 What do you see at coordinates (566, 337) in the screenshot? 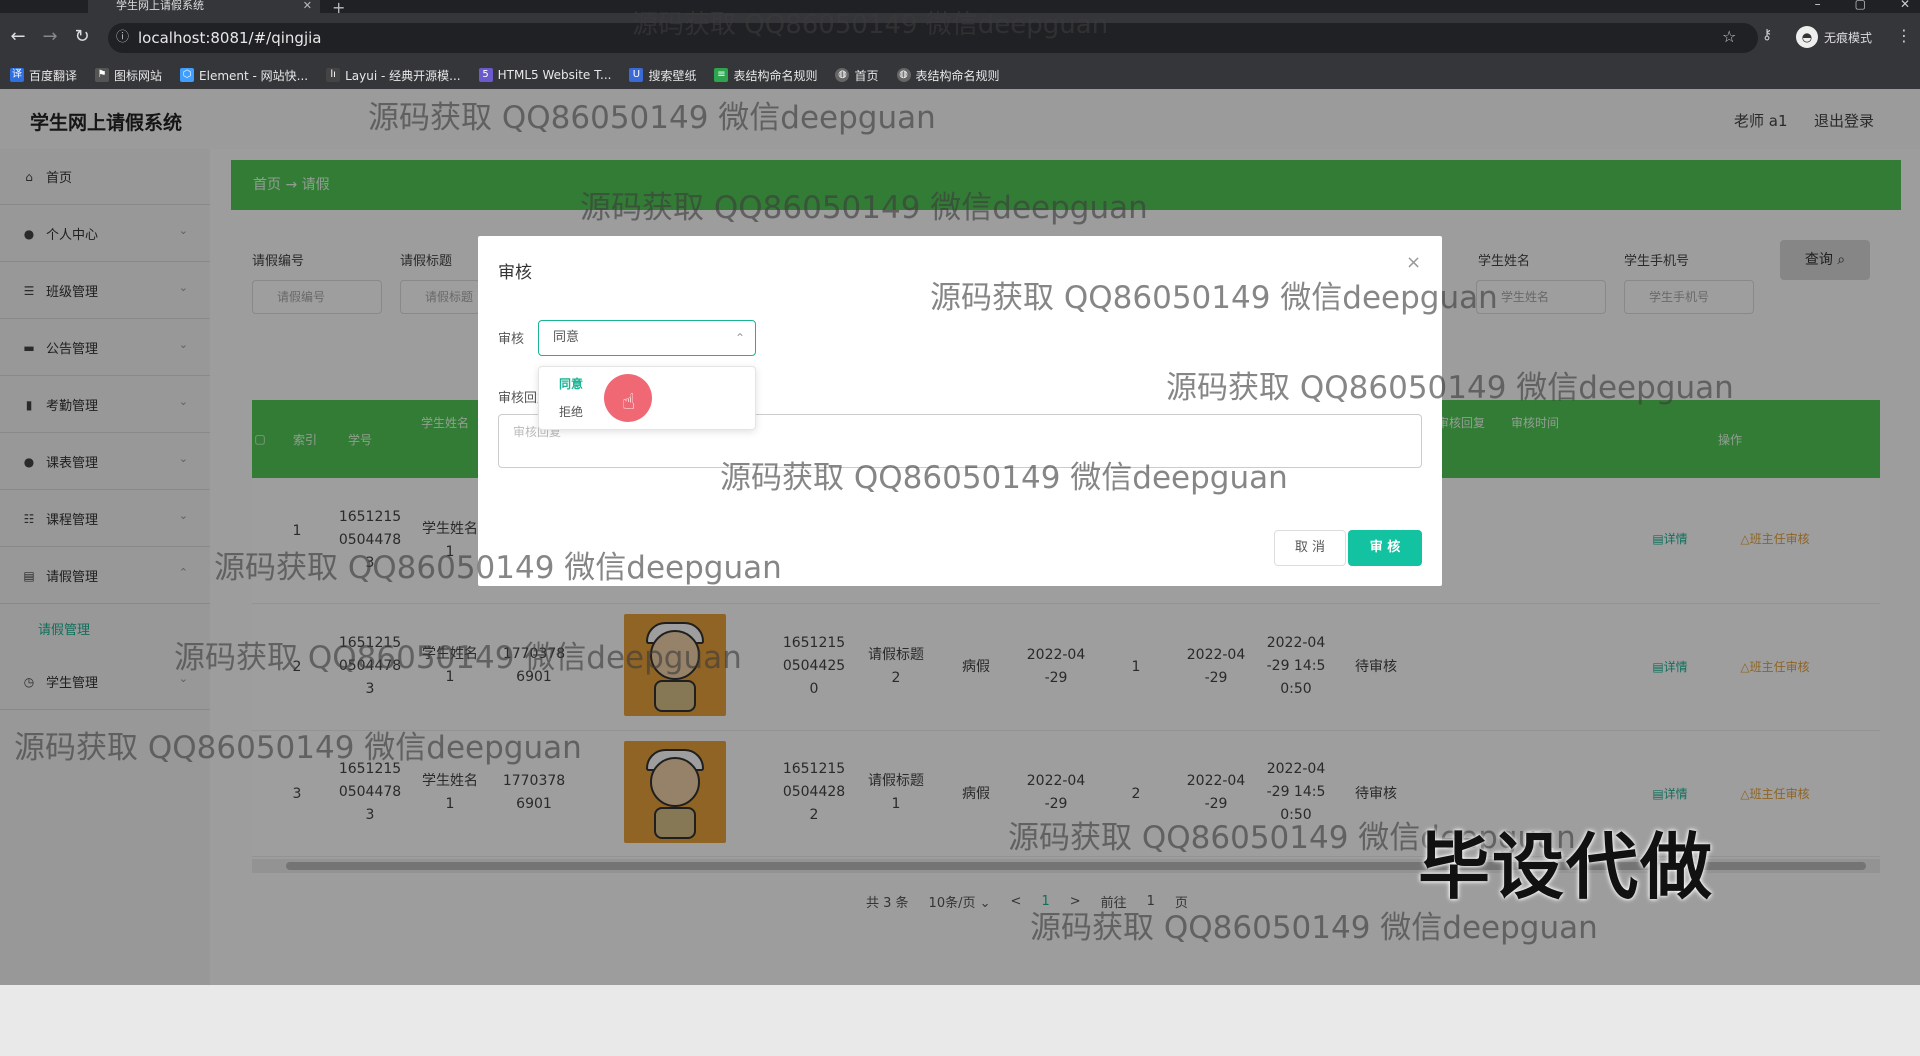
I see `audit-selected-value: 同意` at bounding box center [566, 337].